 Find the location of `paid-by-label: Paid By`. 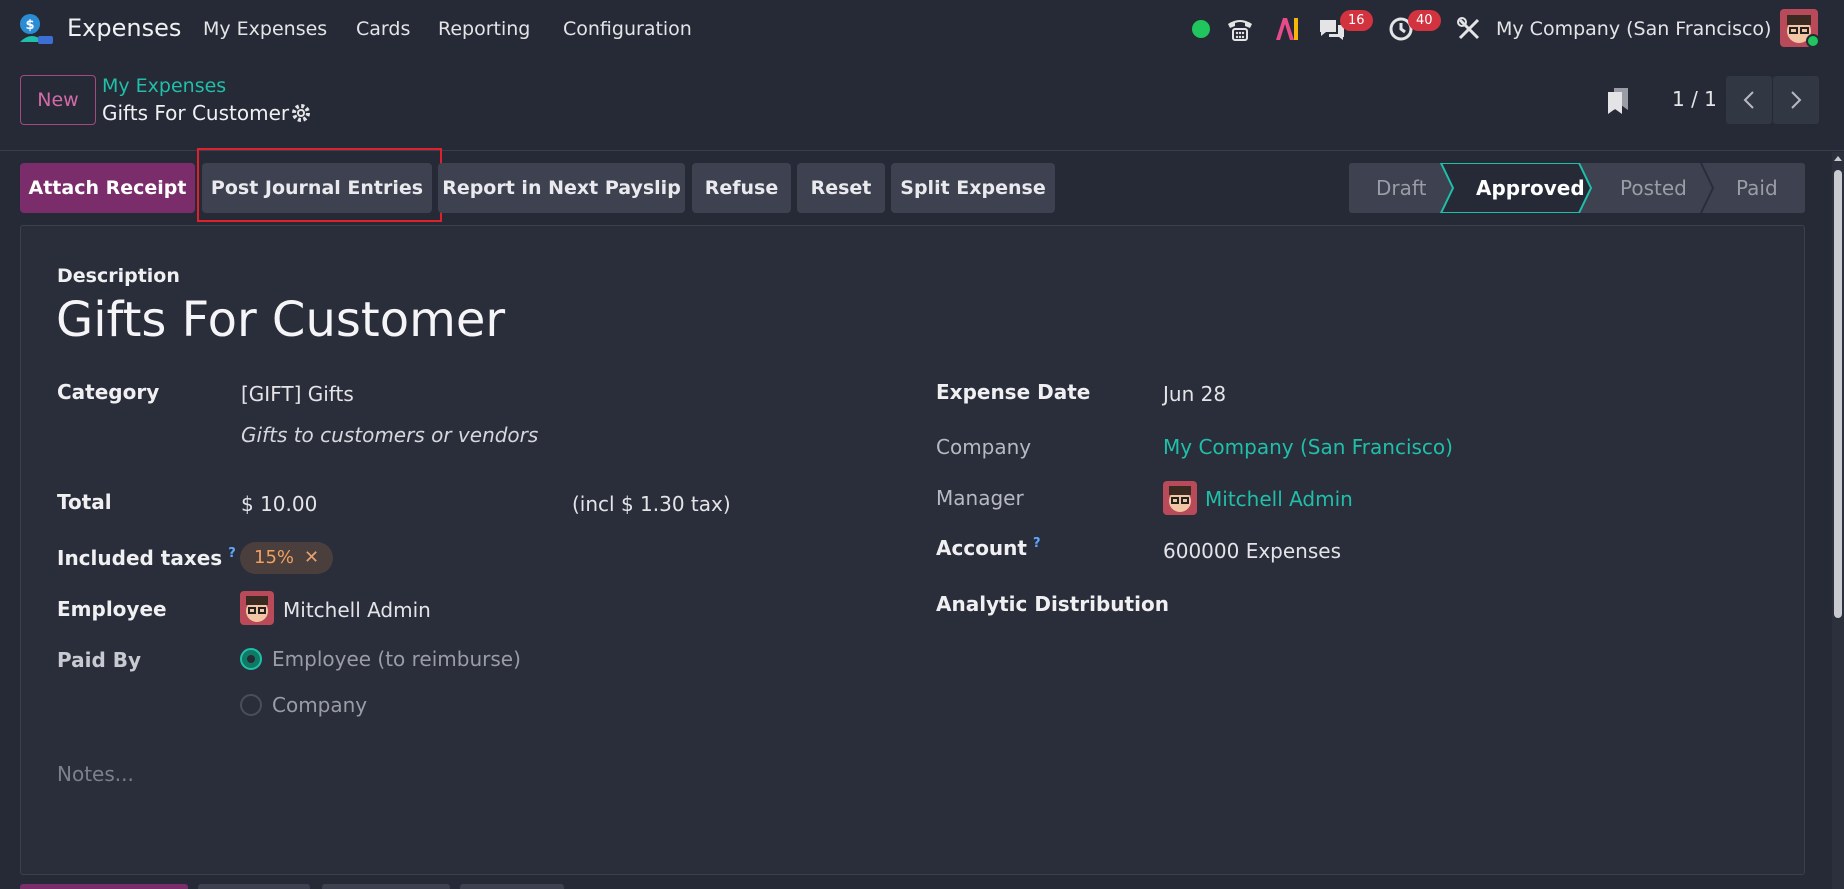

paid-by-label: Paid By is located at coordinates (99, 660).